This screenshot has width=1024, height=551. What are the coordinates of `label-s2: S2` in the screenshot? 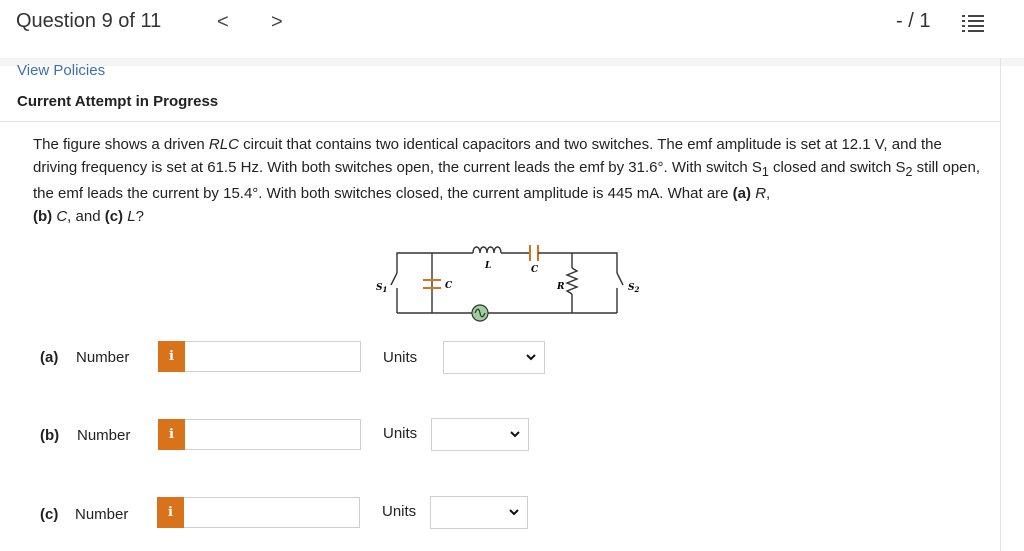 It's located at (634, 288).